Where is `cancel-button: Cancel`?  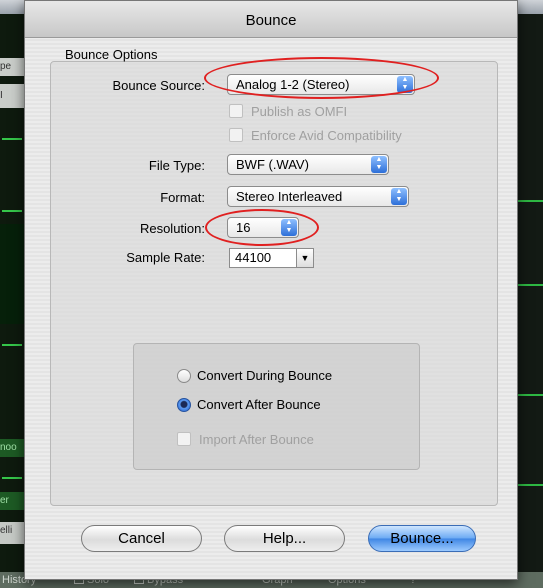 cancel-button: Cancel is located at coordinates (141, 538).